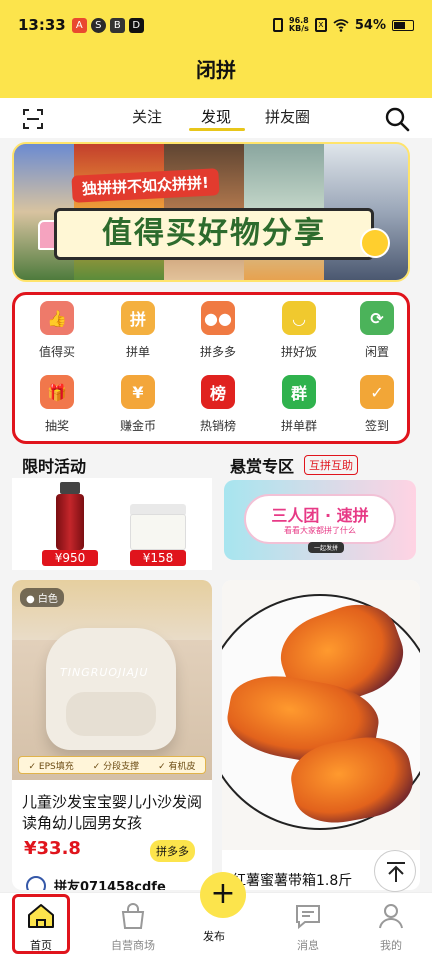 Image resolution: width=432 pixels, height=964 pixels. I want to click on pin-coin-icon: 拼, so click(138, 318).